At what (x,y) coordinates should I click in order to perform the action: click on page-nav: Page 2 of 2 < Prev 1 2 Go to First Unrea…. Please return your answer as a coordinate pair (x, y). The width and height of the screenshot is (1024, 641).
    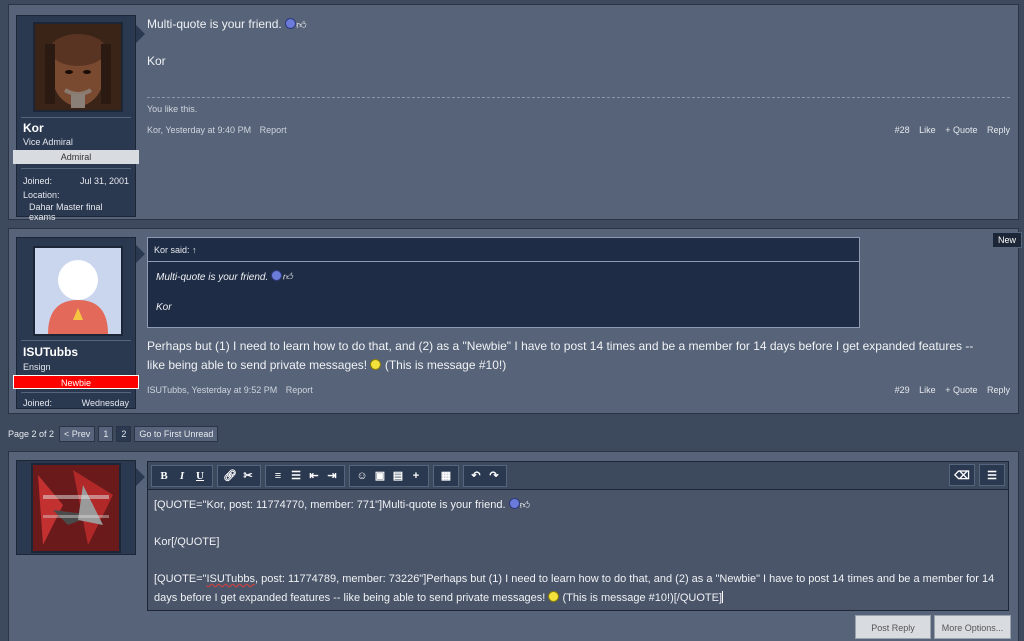
    Looking at the image, I should click on (113, 433).